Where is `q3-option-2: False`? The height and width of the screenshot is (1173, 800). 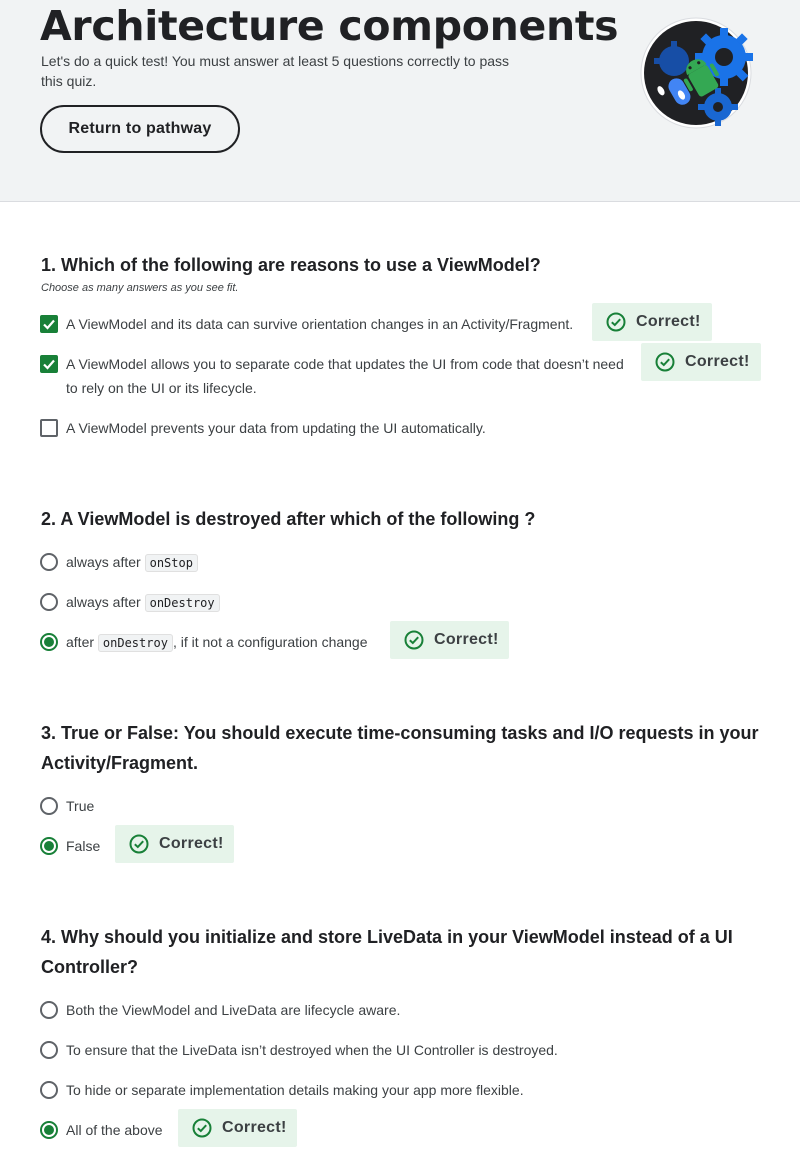
q3-option-2: False is located at coordinates (70, 847).